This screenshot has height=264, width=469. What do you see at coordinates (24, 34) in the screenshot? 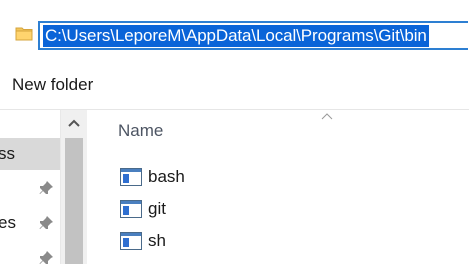
I see `folder-icon` at bounding box center [24, 34].